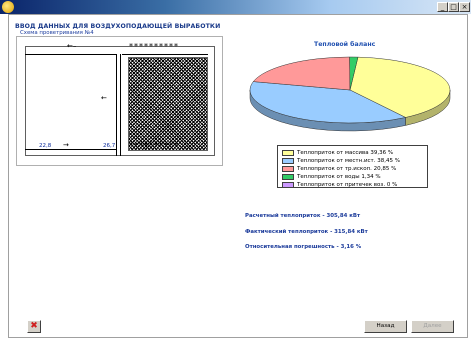 The height and width of the screenshot is (338, 471). I want to click on airflow-arrow-middle: ←, so click(104, 98).